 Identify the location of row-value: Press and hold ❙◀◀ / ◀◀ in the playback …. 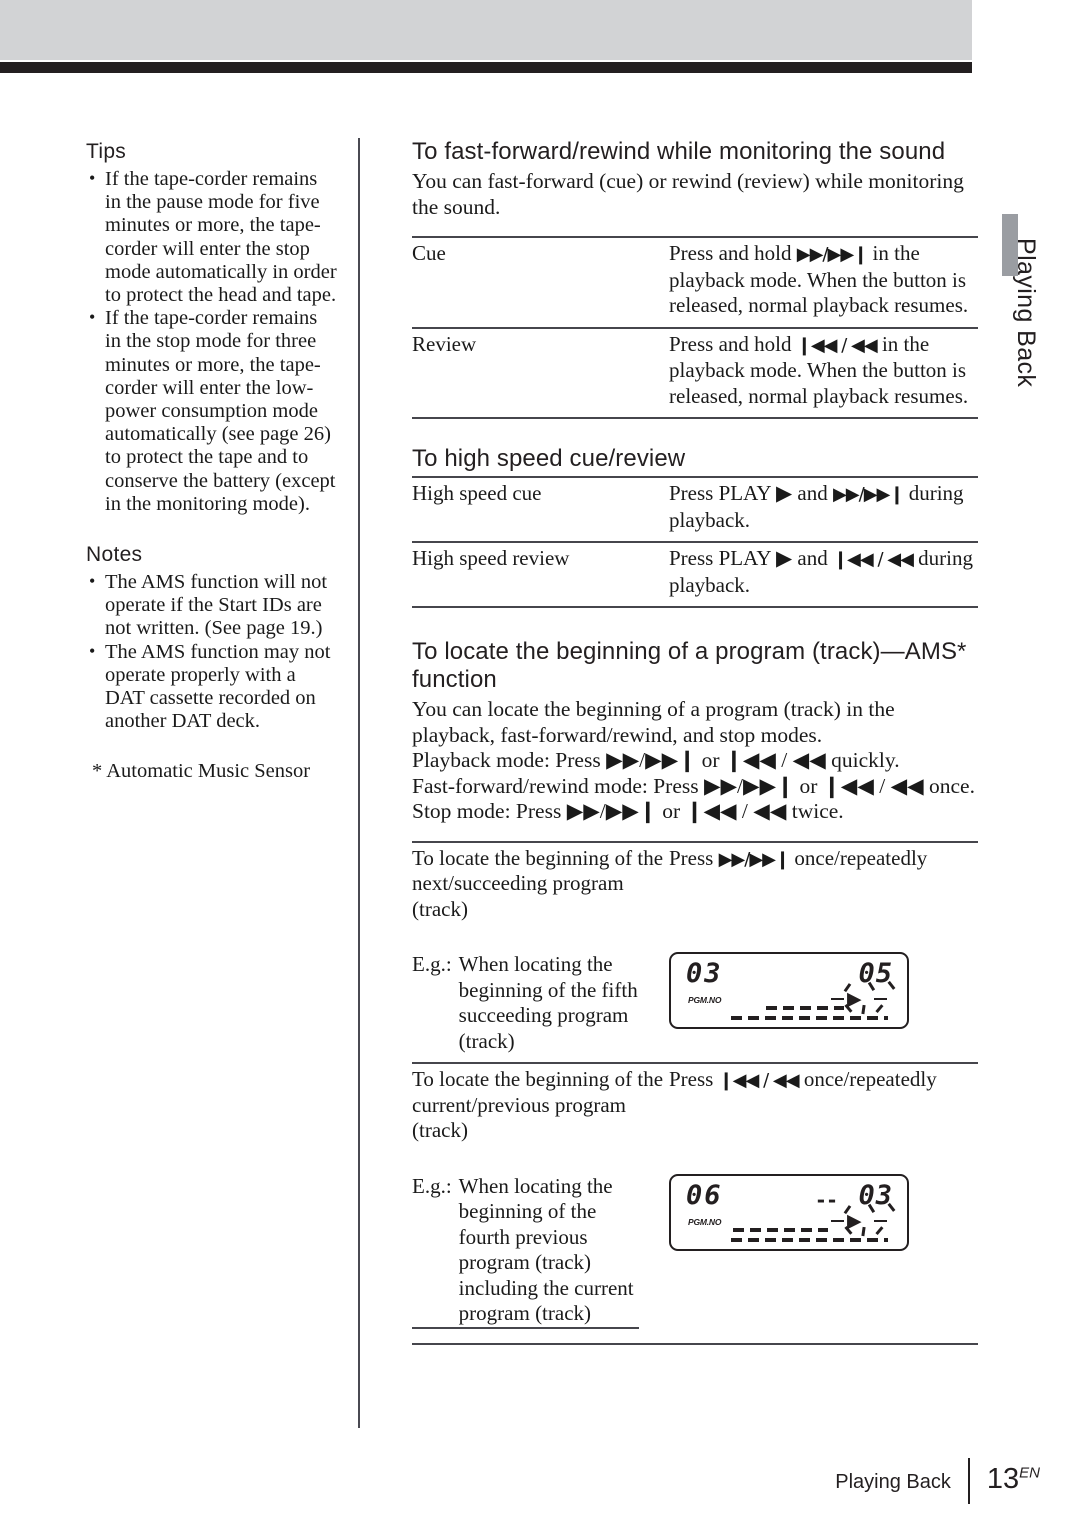
(823, 372).